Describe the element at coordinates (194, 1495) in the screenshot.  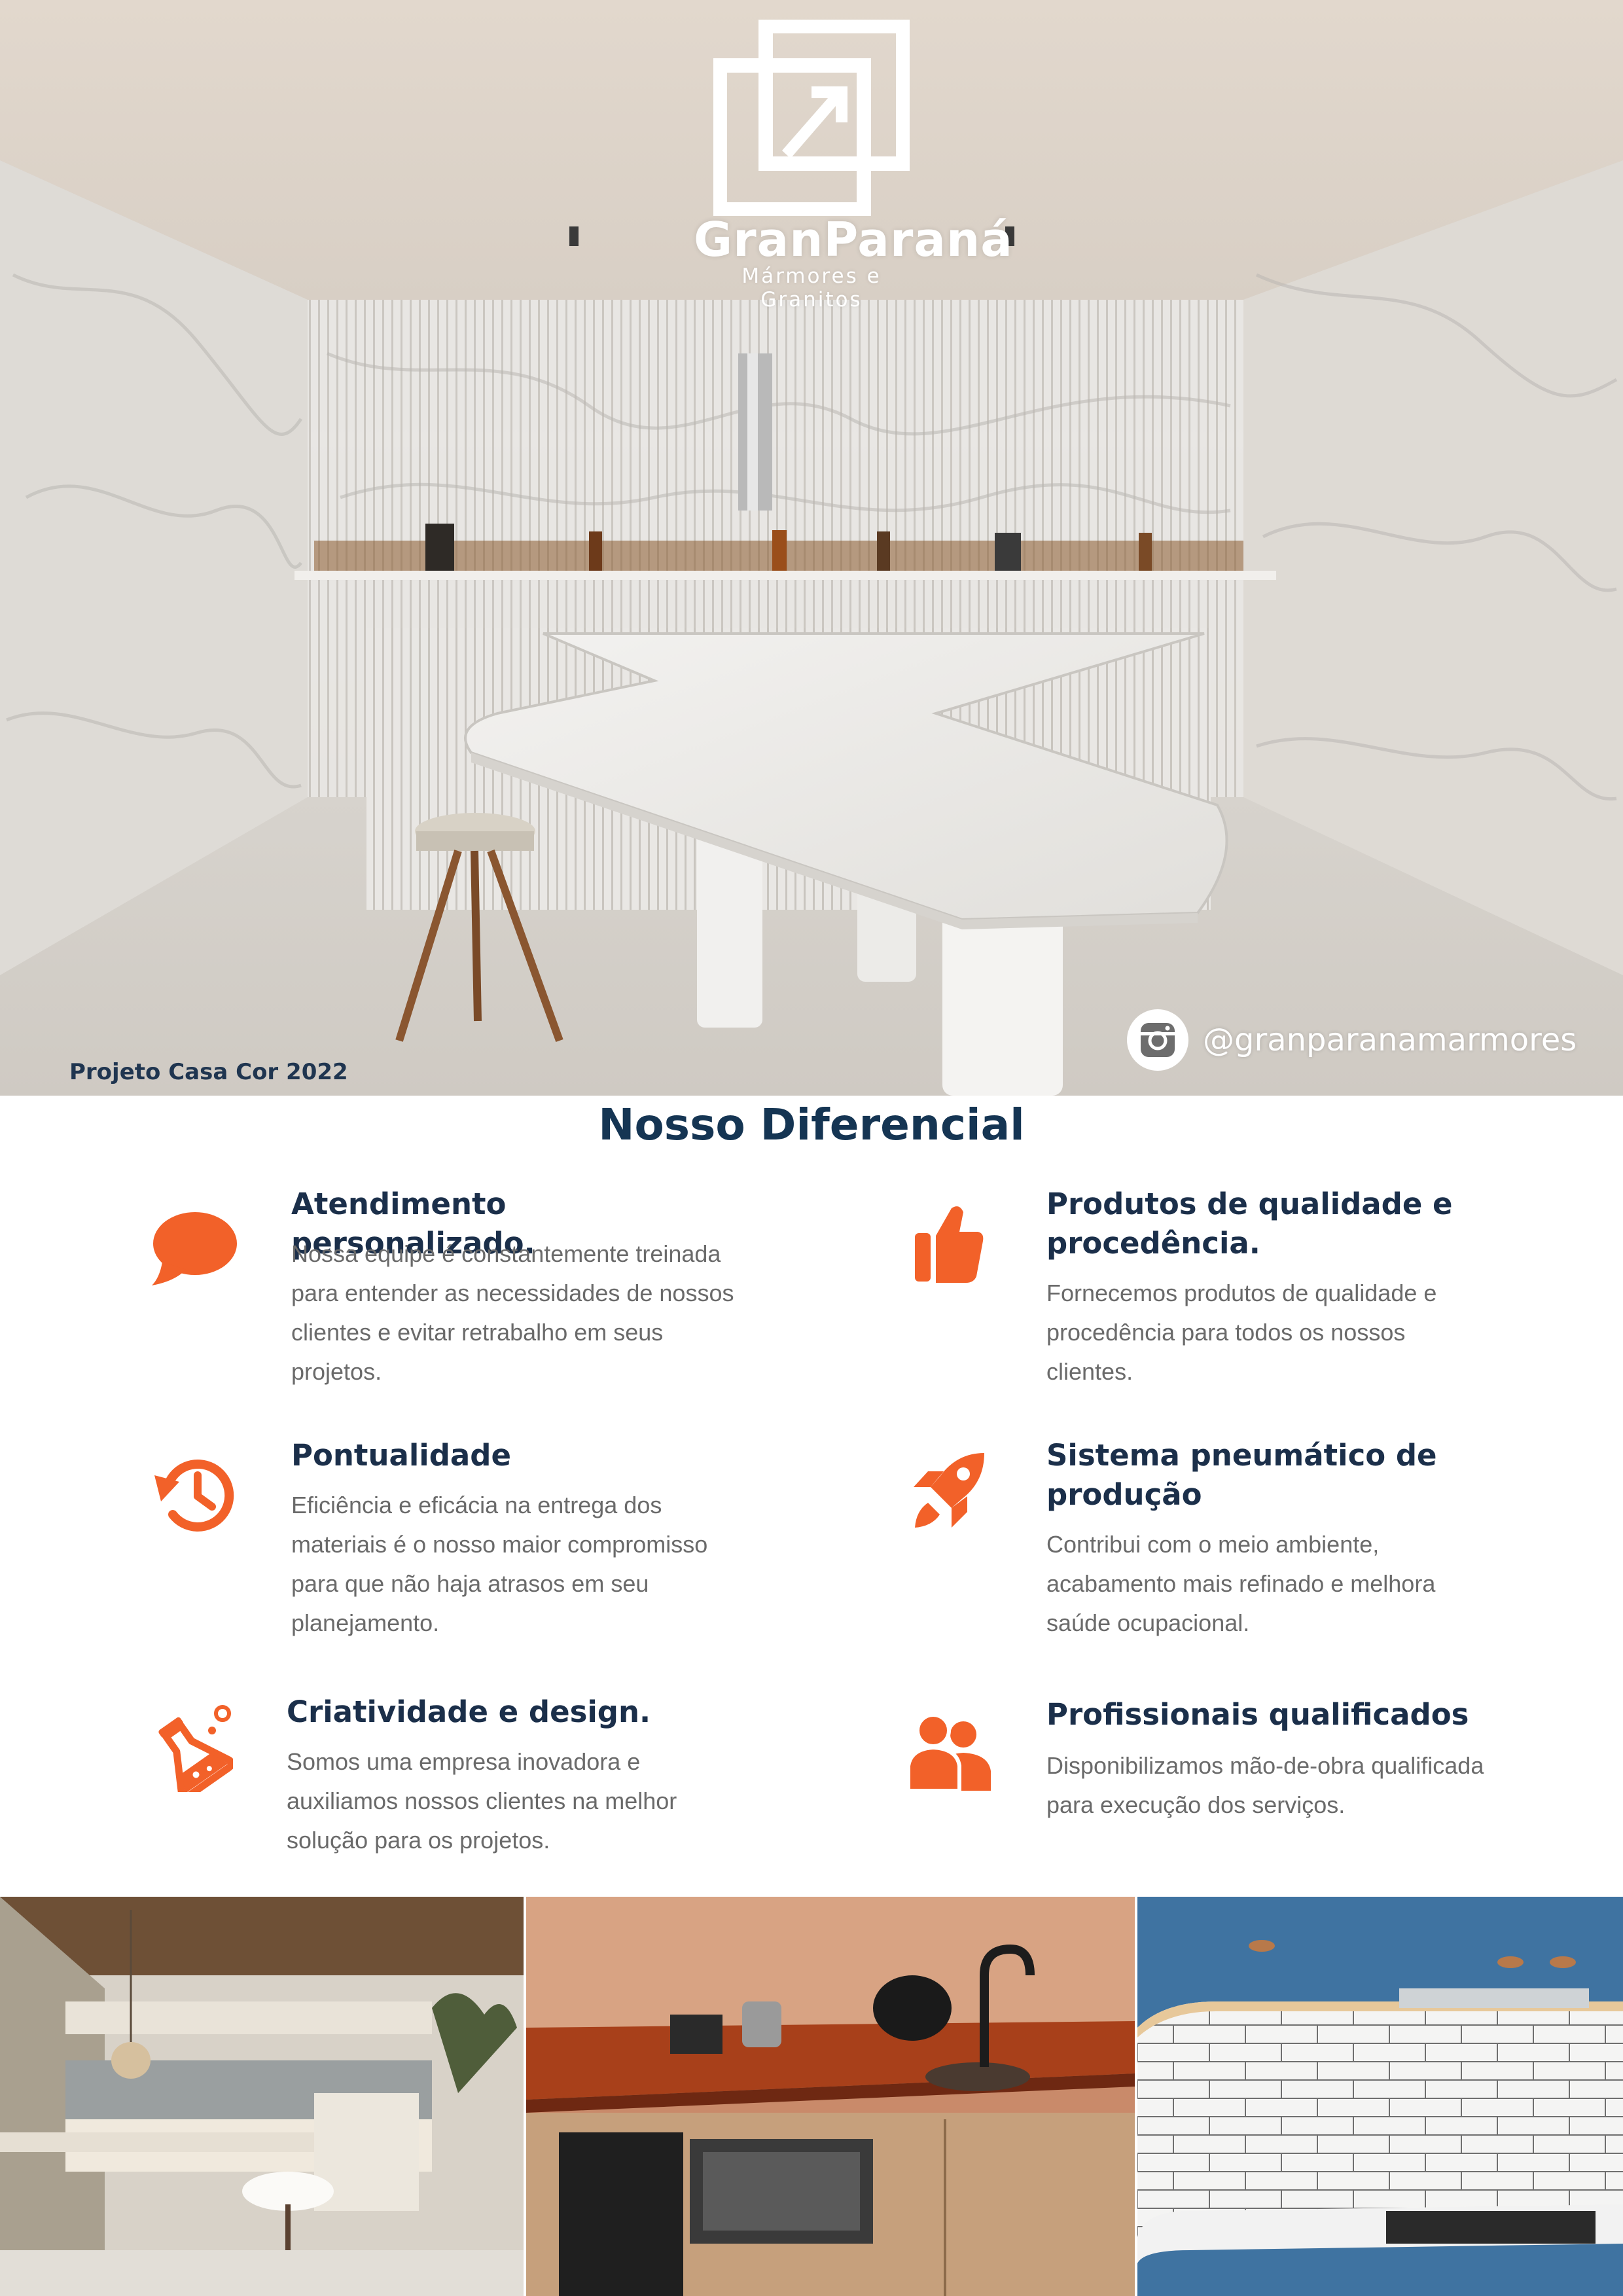
I see `history-clock-icon` at that location.